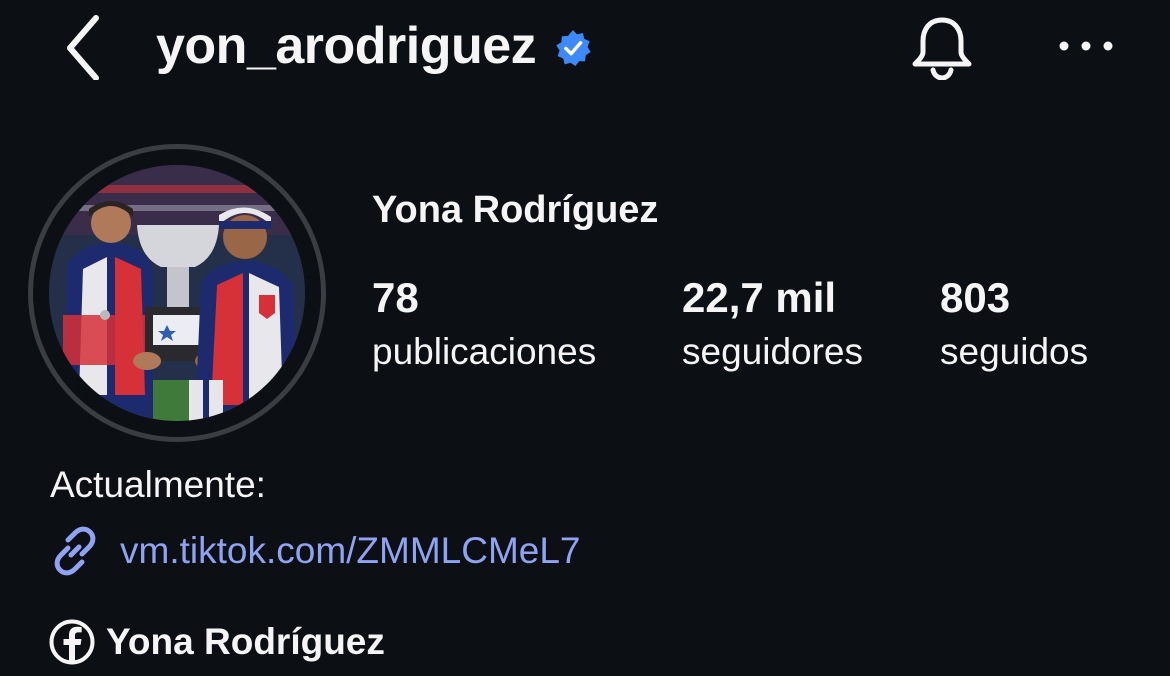 The height and width of the screenshot is (676, 1170). I want to click on facebook-link: Yona Rodríguez, so click(216, 642).